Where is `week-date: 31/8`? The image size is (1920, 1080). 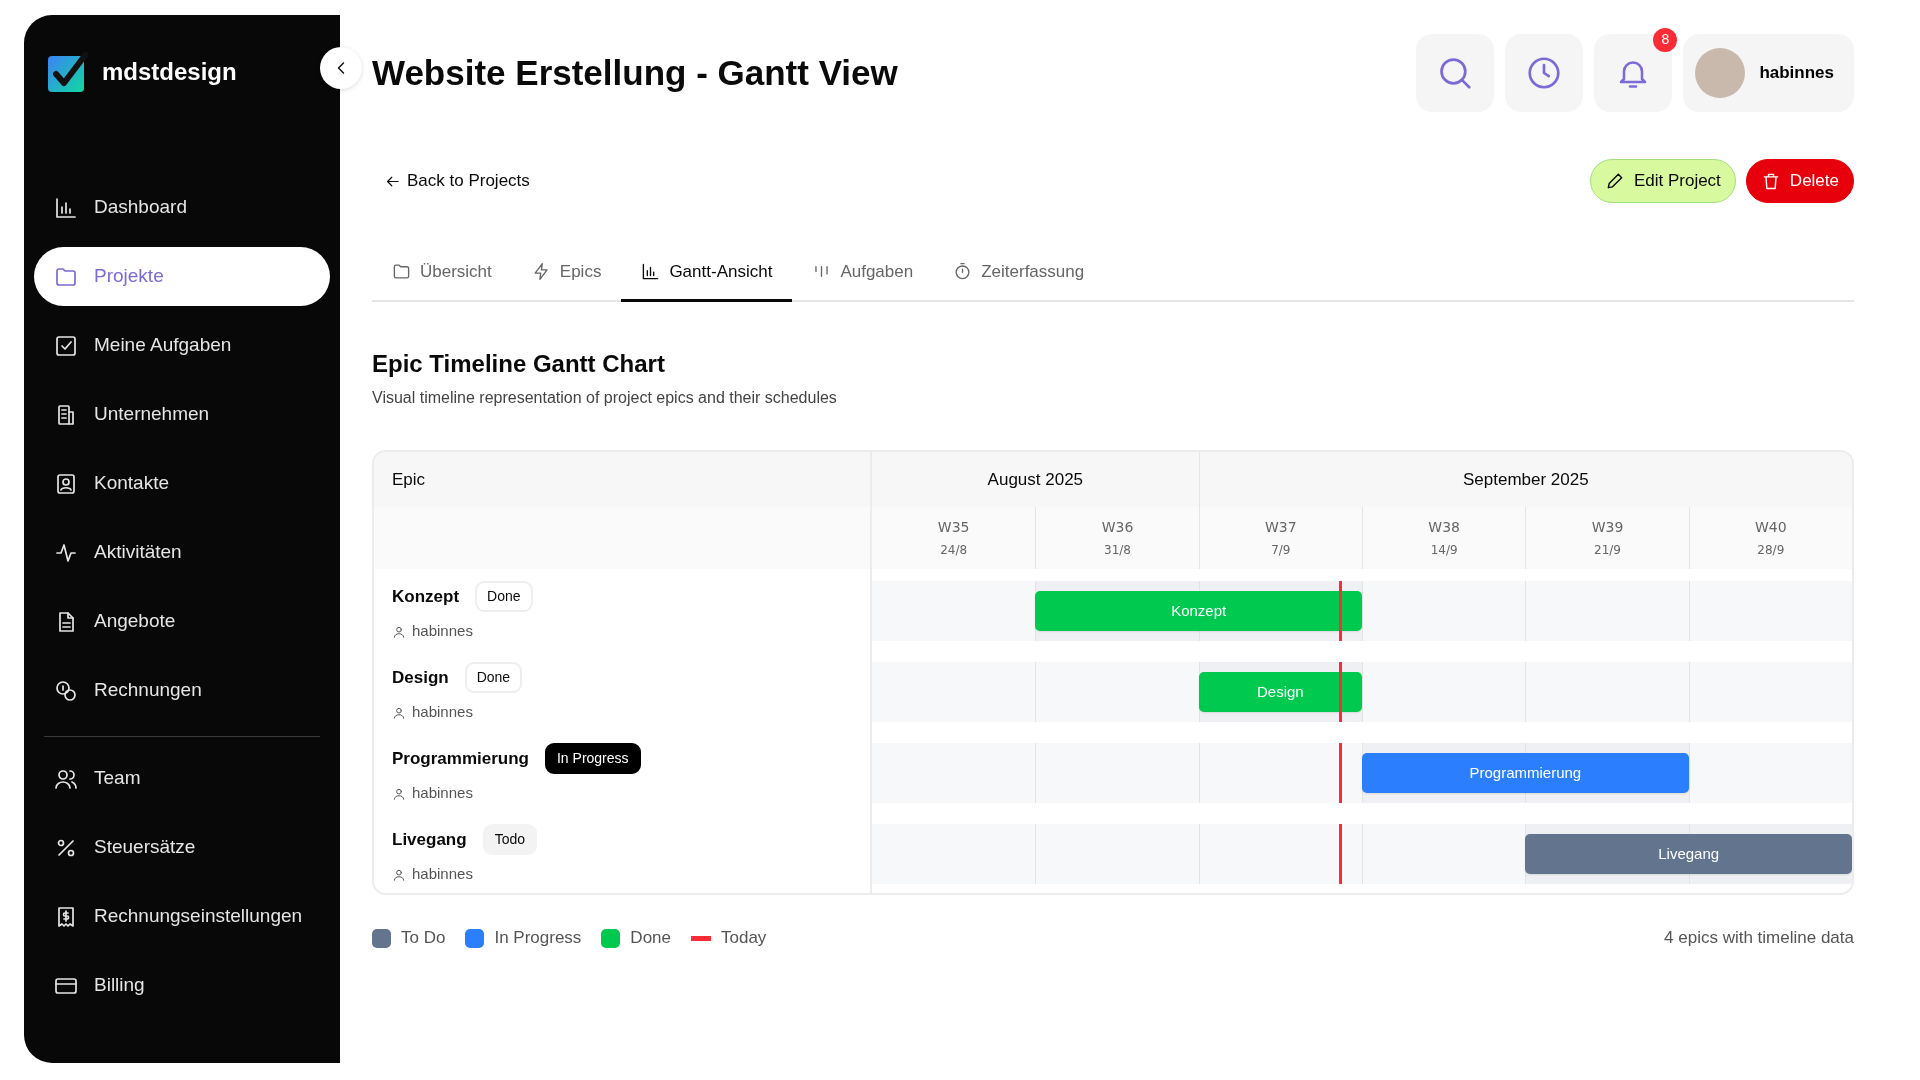 week-date: 31/8 is located at coordinates (1117, 551).